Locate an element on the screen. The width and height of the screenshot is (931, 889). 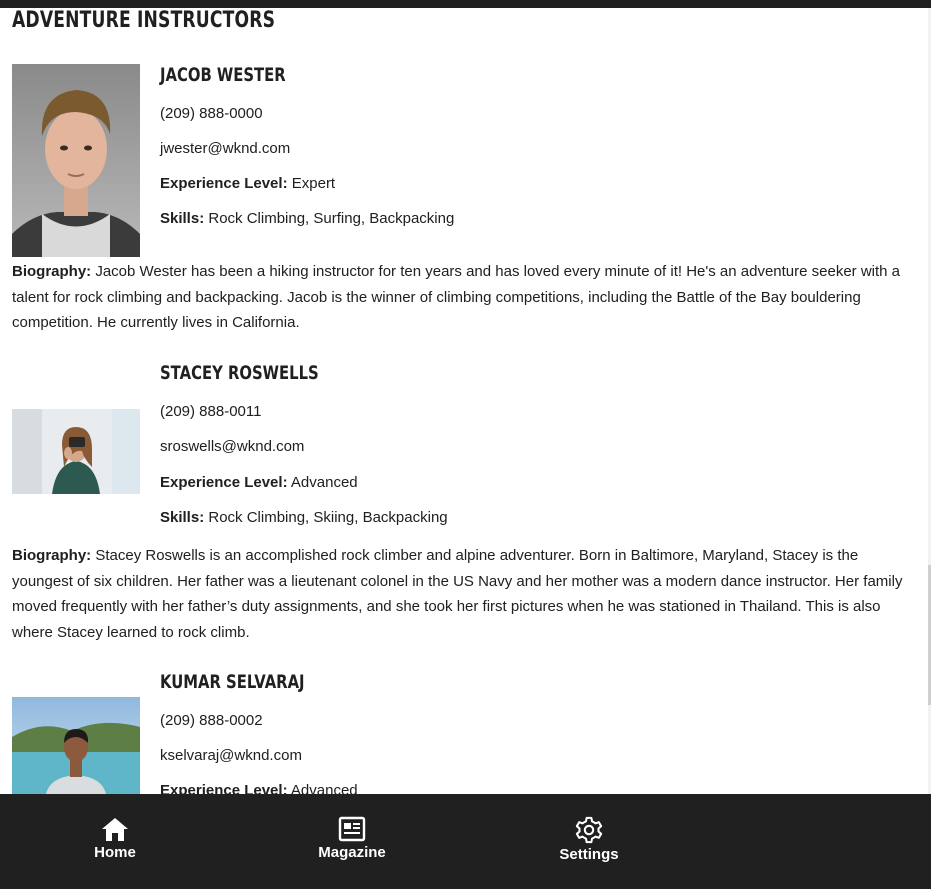
nav-magazine: Magazine is located at coordinates (352, 838).